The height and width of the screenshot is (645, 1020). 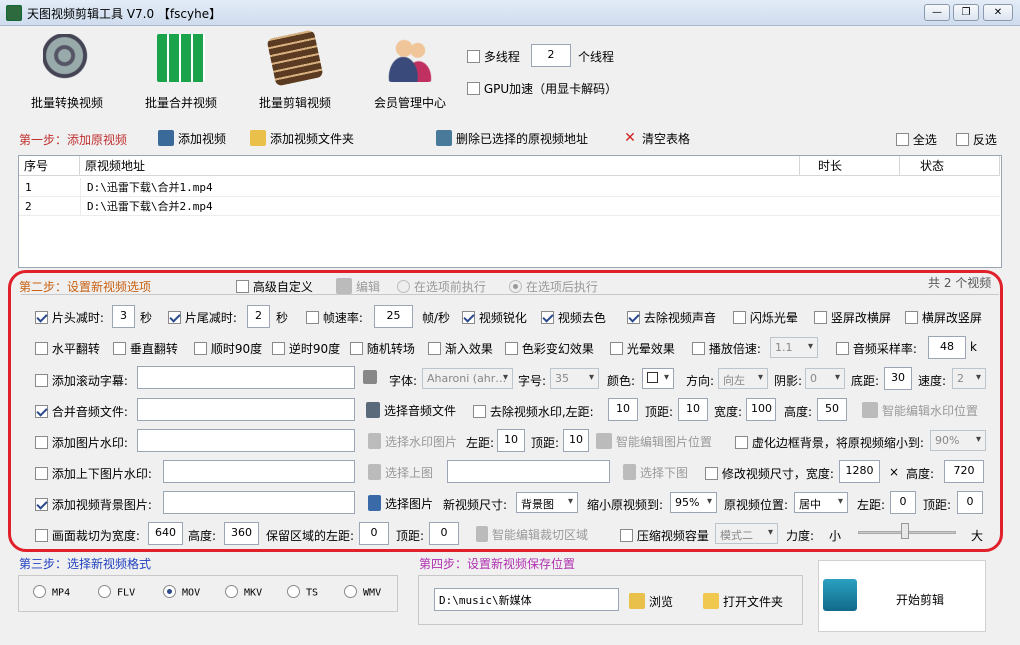 I want to click on col-duration-header: 时长, so click(x=850, y=166).